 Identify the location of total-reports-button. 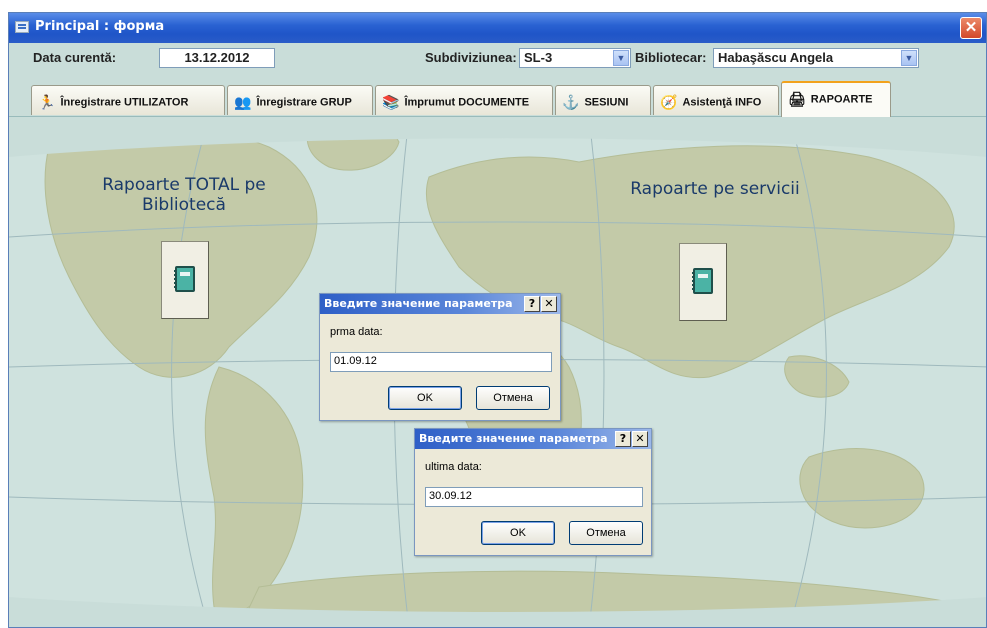
(185, 280).